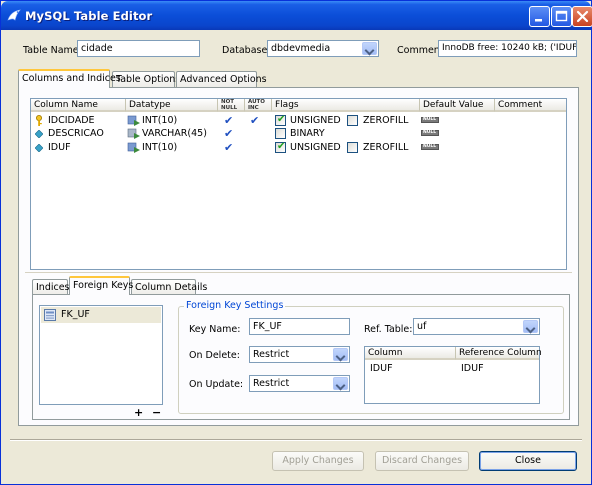  Describe the element at coordinates (101, 285) in the screenshot. I see `tab-foreign-keys: Foreign Keys` at that location.